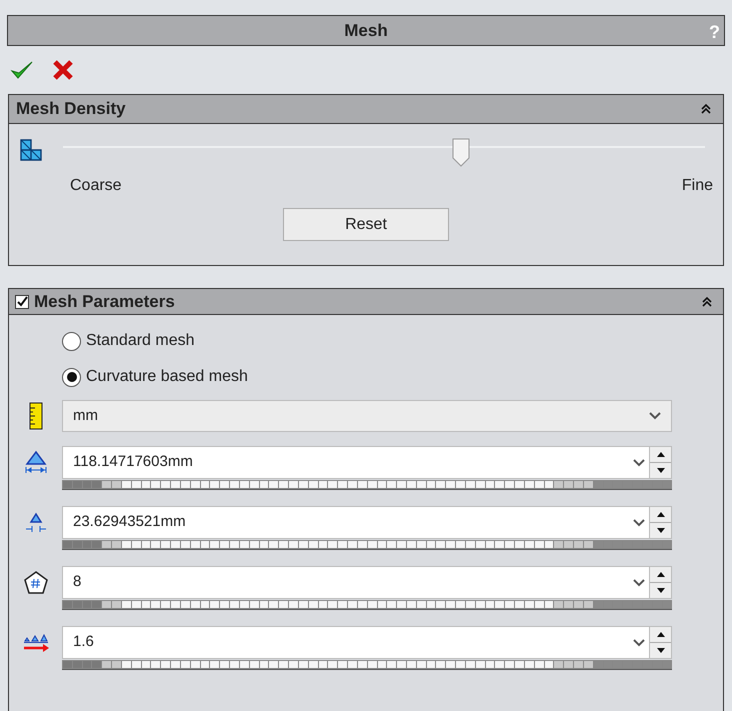  What do you see at coordinates (367, 416) in the screenshot?
I see `unit-dropdown: mm` at bounding box center [367, 416].